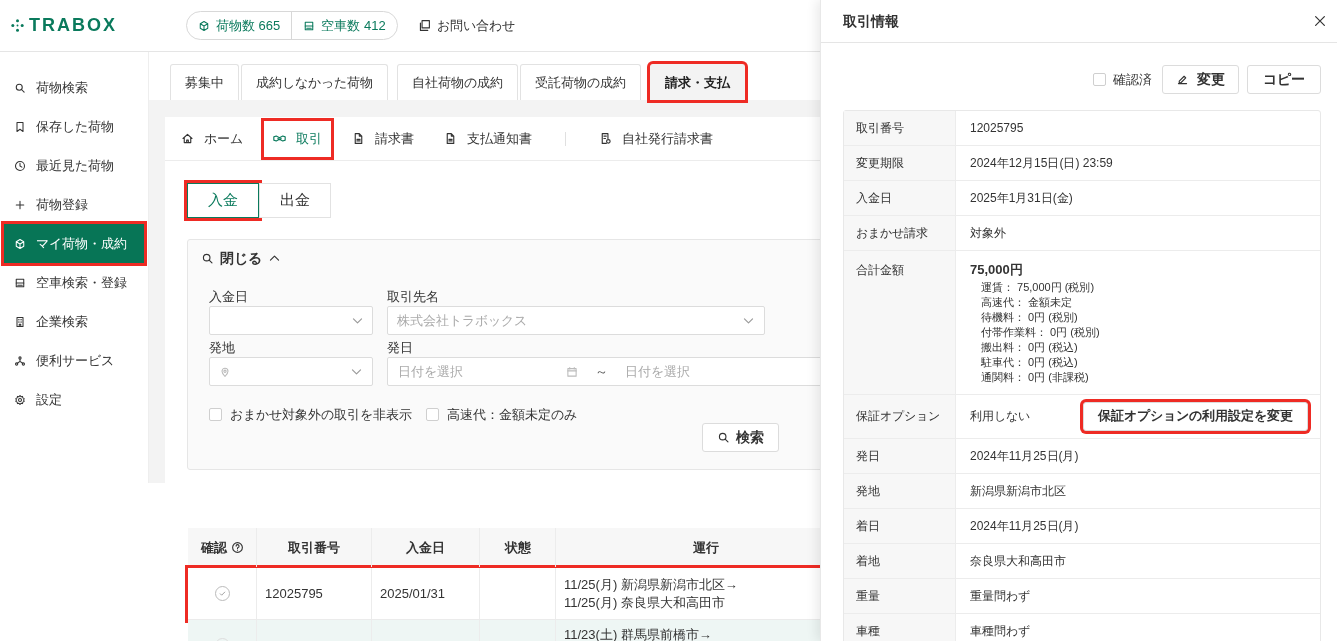  I want to click on tab: 受託荷物の成約, so click(580, 82).